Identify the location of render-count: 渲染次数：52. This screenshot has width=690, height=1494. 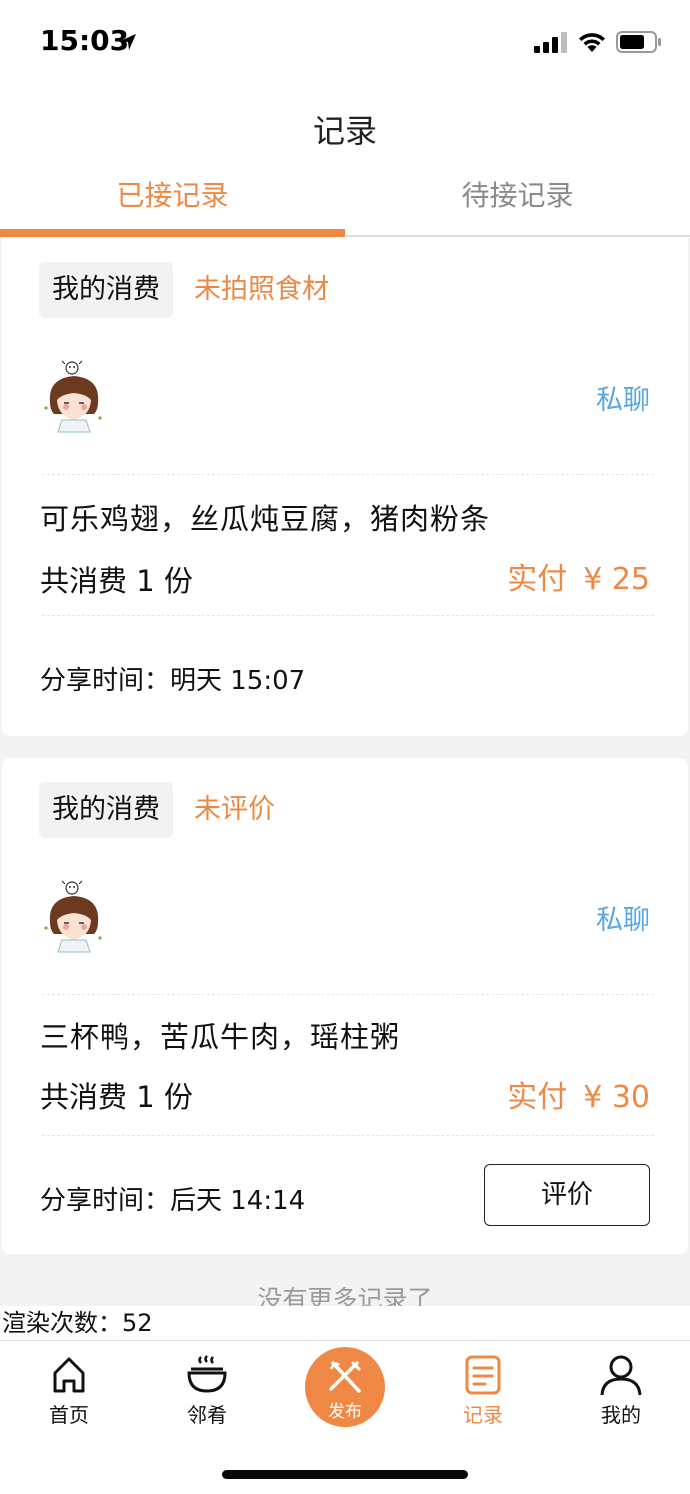
(345, 1323).